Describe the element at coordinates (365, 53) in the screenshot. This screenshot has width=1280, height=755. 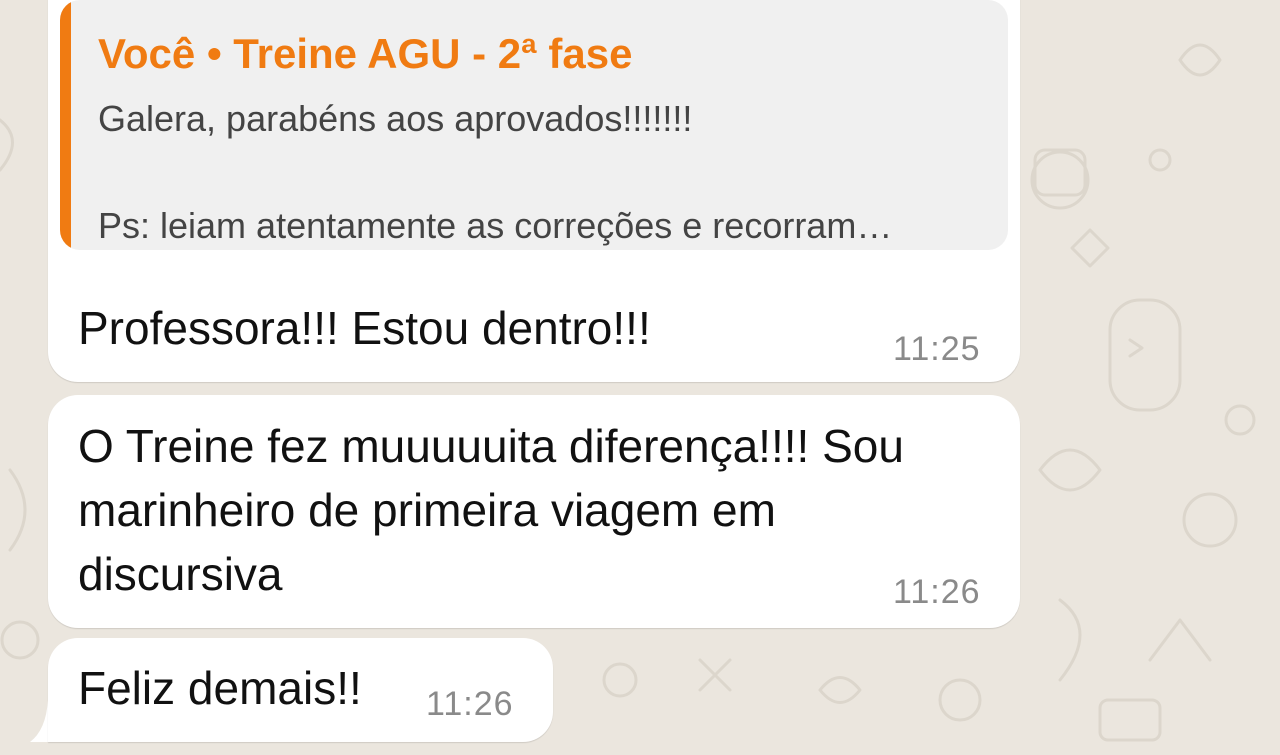
I see `quoted-author: Você • Treine AGU - 2ª fase` at that location.